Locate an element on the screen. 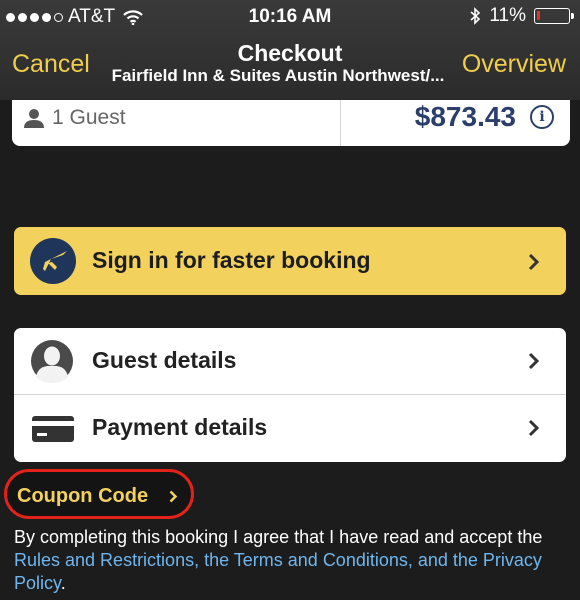  status-bar: AT&T 10:16 AM 11% is located at coordinates (290, 17).